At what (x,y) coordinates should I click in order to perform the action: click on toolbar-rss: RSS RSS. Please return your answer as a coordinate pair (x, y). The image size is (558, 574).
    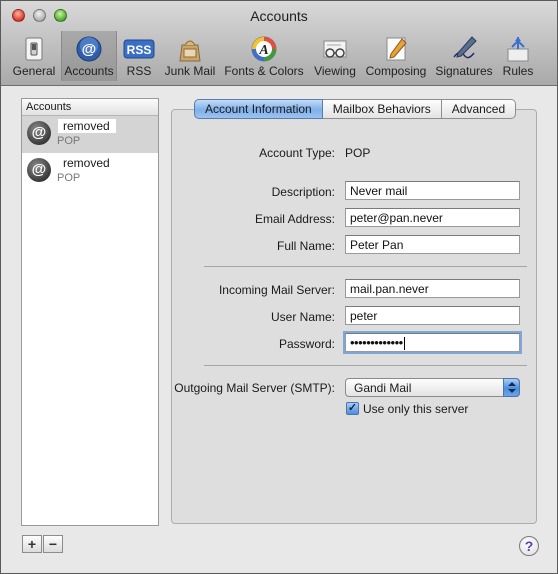
    Looking at the image, I should click on (139, 56).